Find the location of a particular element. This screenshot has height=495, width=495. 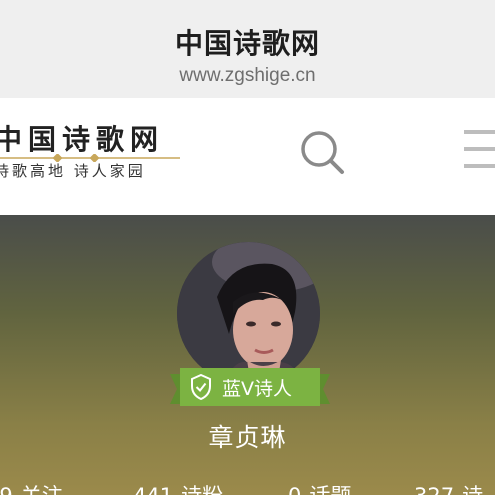

profile-stats: 59 关注 441 诗粉 0 话题 327 诗 is located at coordinates (247, 487).